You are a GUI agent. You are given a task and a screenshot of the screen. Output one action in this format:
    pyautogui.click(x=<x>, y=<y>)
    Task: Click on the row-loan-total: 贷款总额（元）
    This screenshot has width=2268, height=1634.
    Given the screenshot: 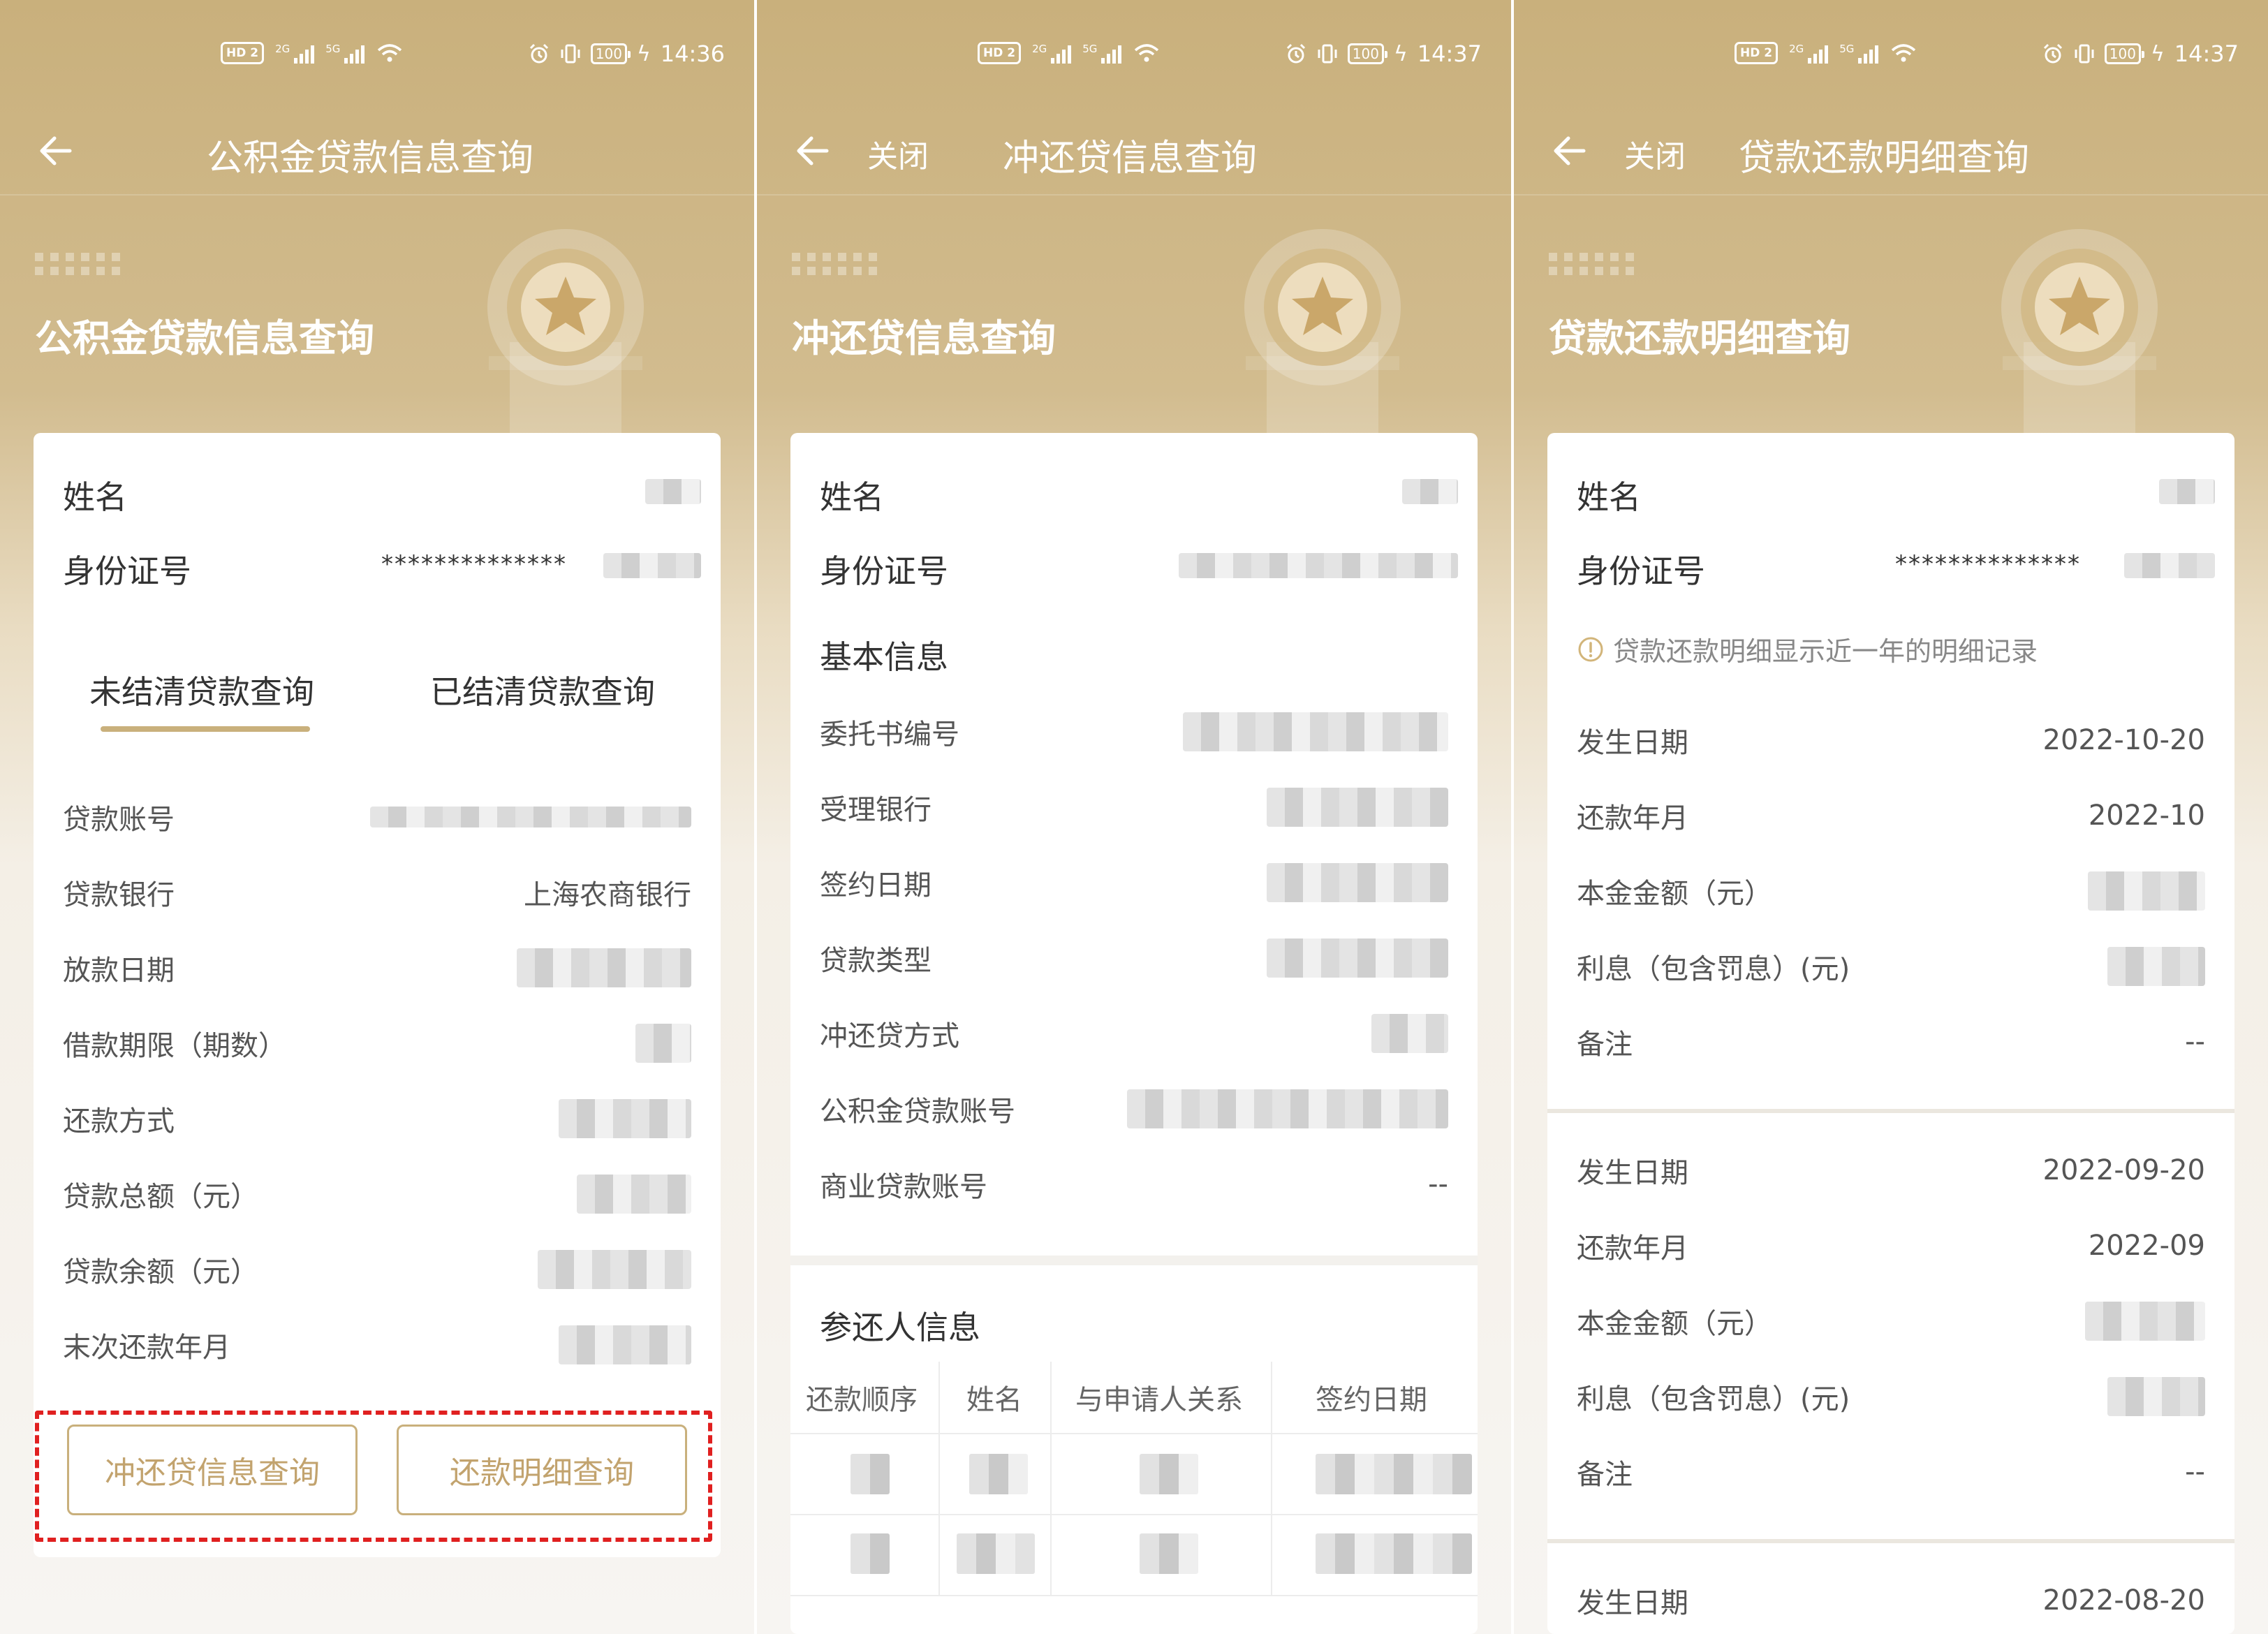 What is the action you would take?
    pyautogui.click(x=377, y=1194)
    